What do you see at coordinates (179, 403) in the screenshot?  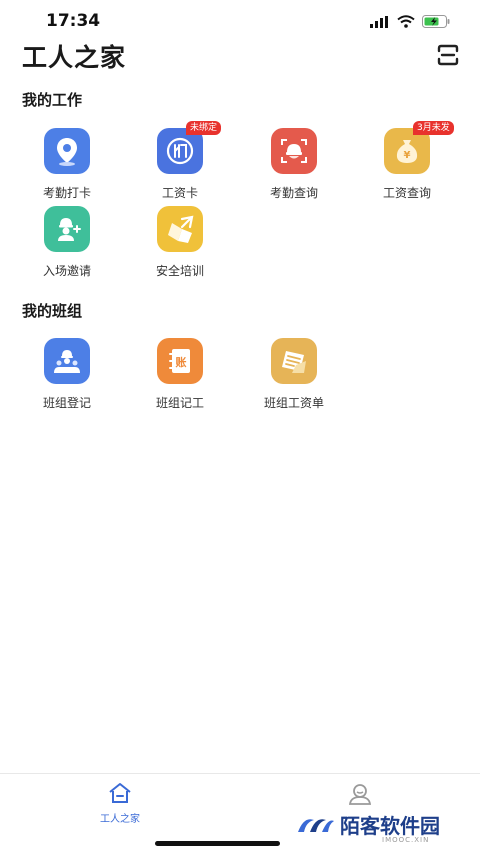 I see `item-label: 班组记工` at bounding box center [179, 403].